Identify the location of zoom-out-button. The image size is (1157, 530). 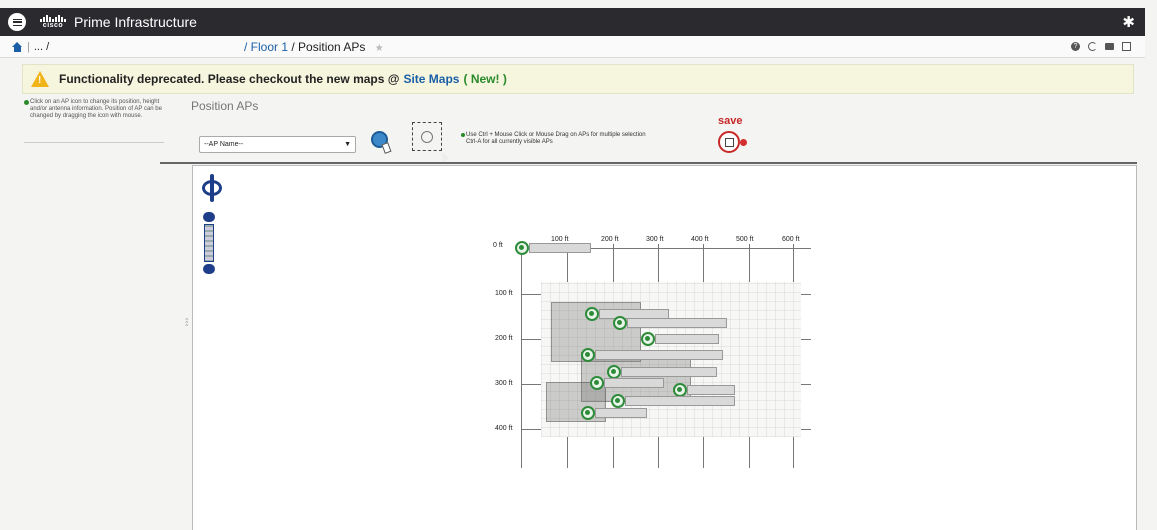
(209, 269).